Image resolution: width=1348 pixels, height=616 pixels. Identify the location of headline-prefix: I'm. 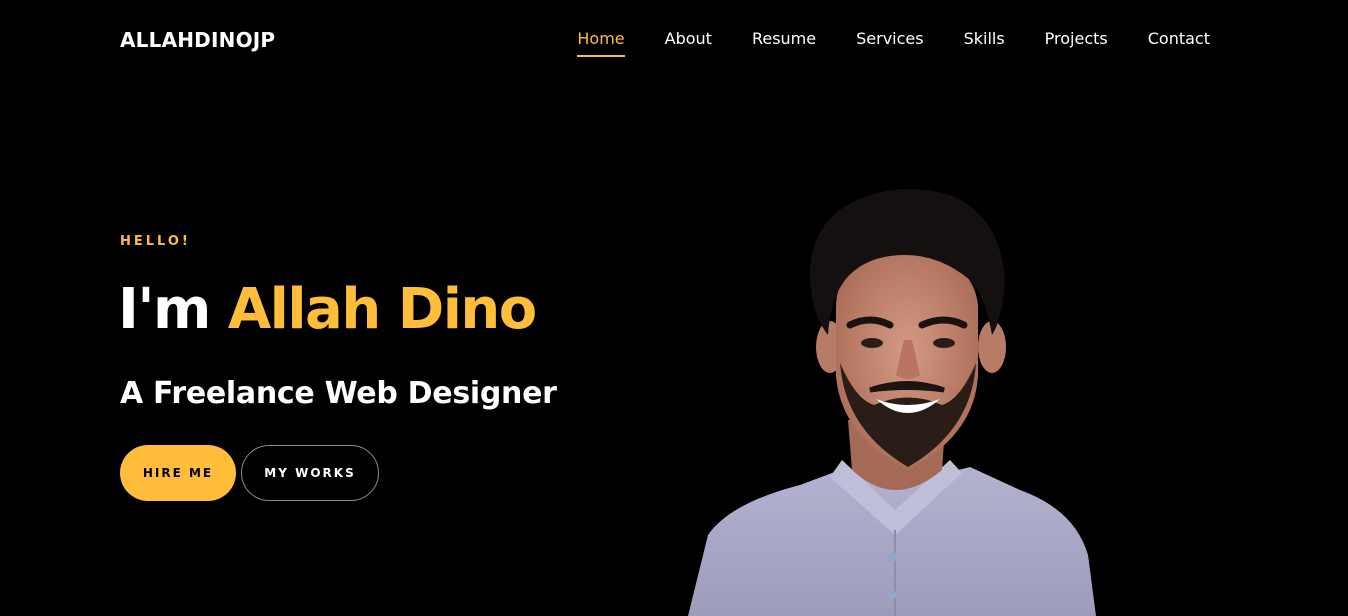
(173, 309).